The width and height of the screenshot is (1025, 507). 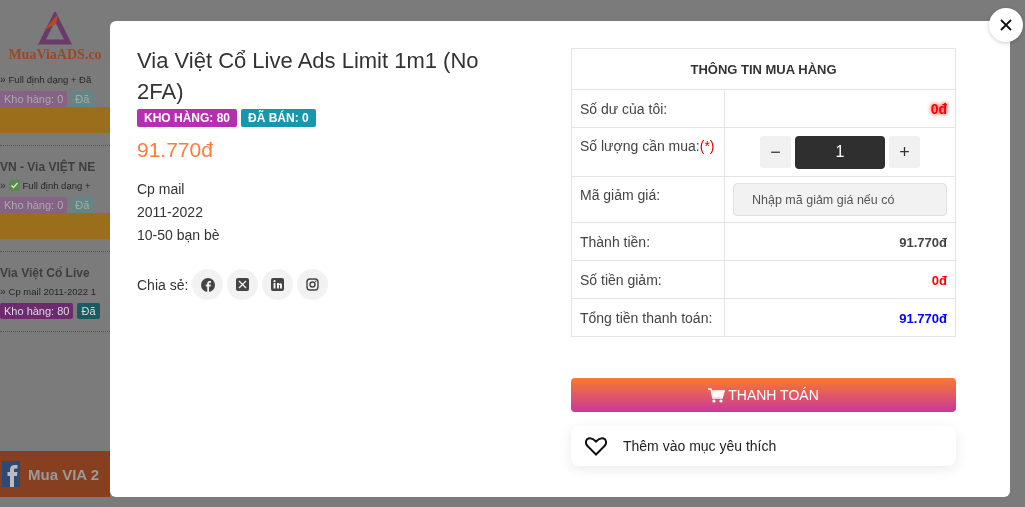 What do you see at coordinates (278, 118) in the screenshot?
I see `sold-badge: ĐÃ BÁN: 0` at bounding box center [278, 118].